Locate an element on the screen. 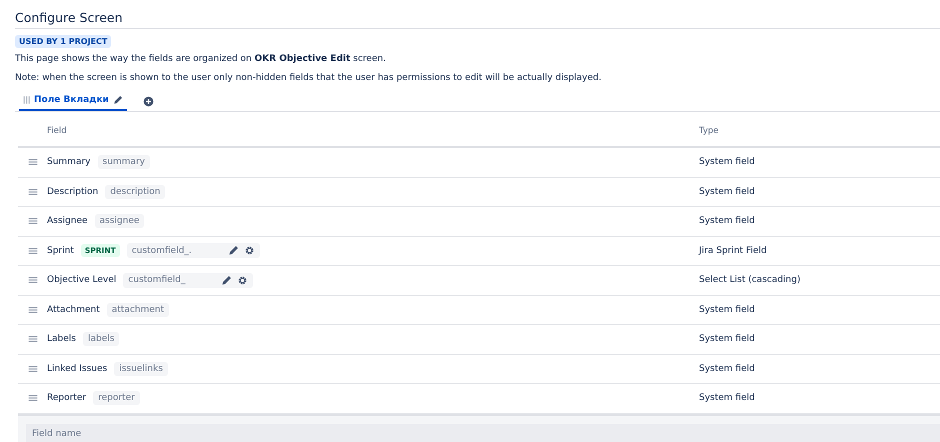 The height and width of the screenshot is (442, 940). field-key: summary is located at coordinates (124, 162).